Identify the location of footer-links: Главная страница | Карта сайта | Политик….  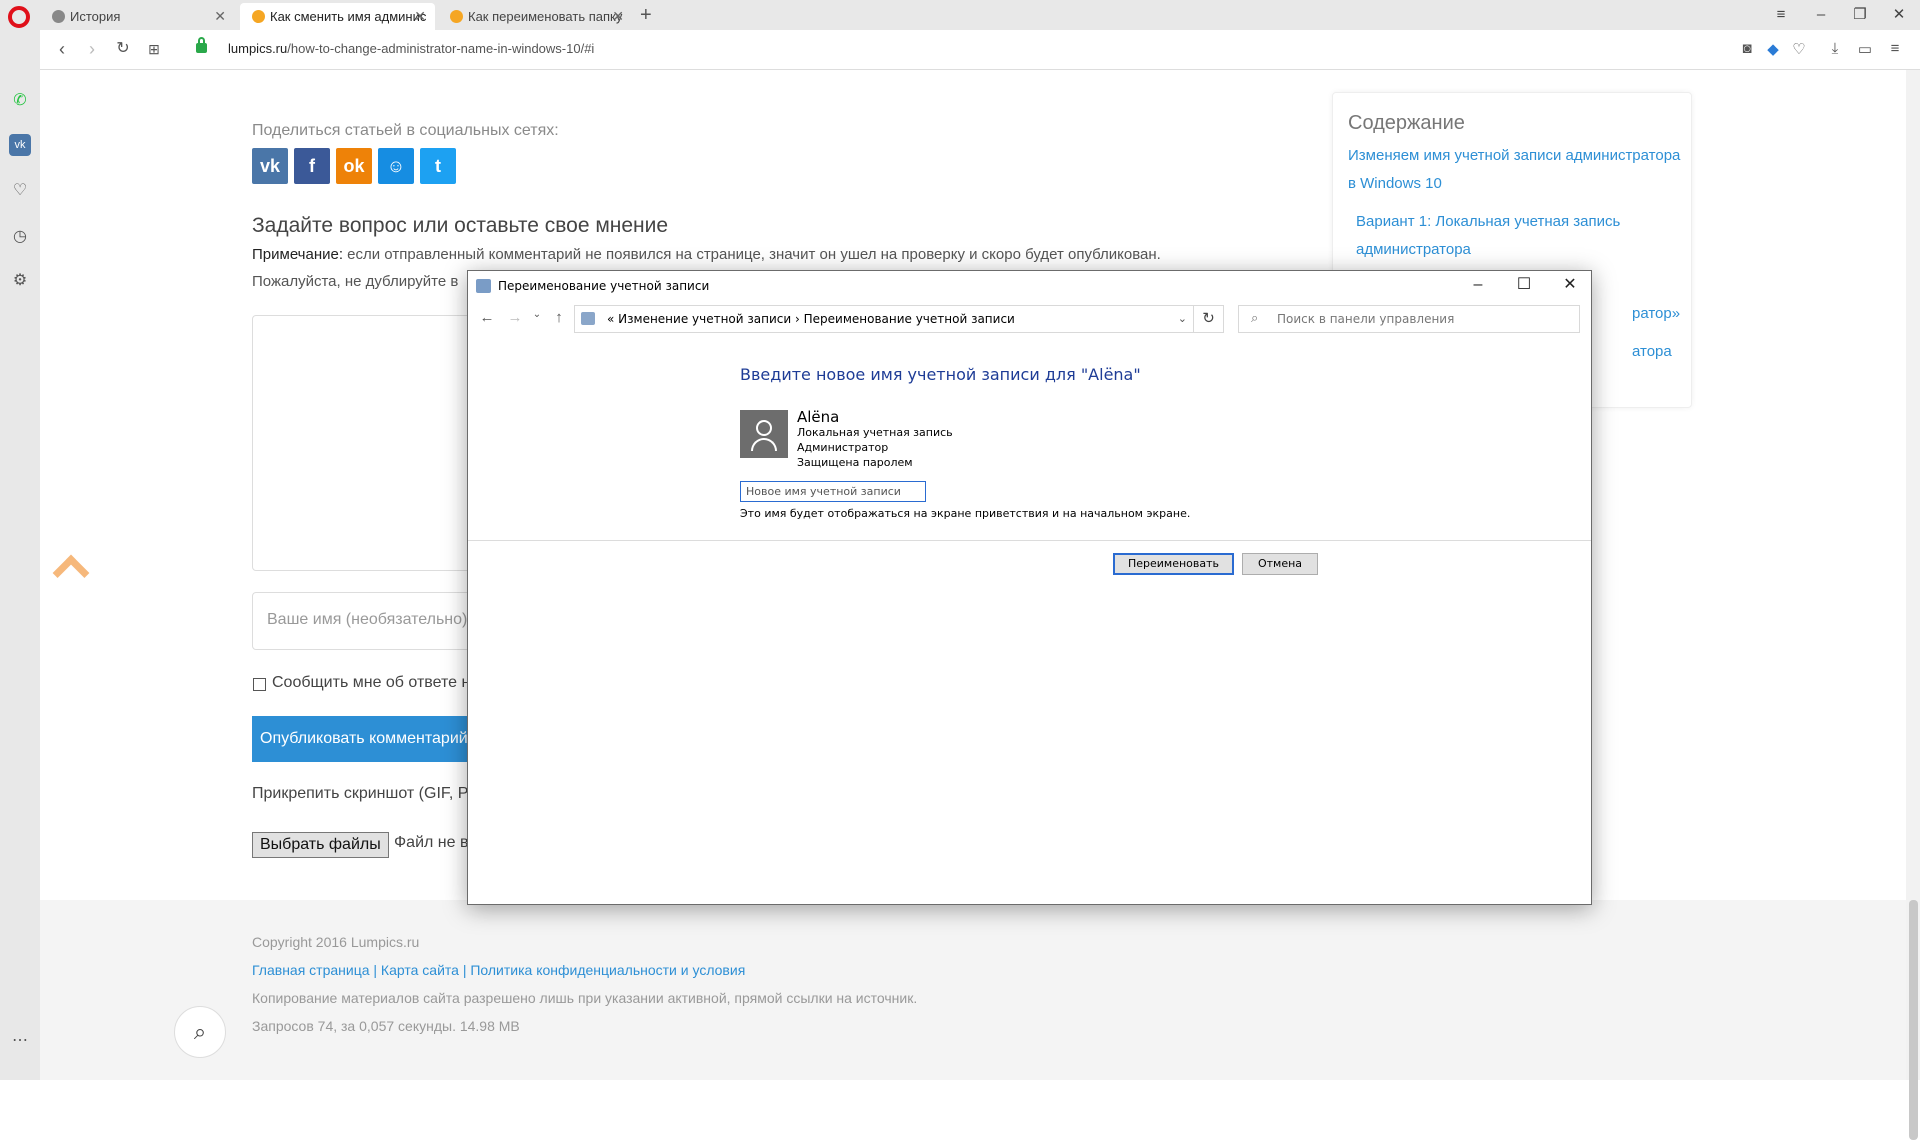
(498, 970).